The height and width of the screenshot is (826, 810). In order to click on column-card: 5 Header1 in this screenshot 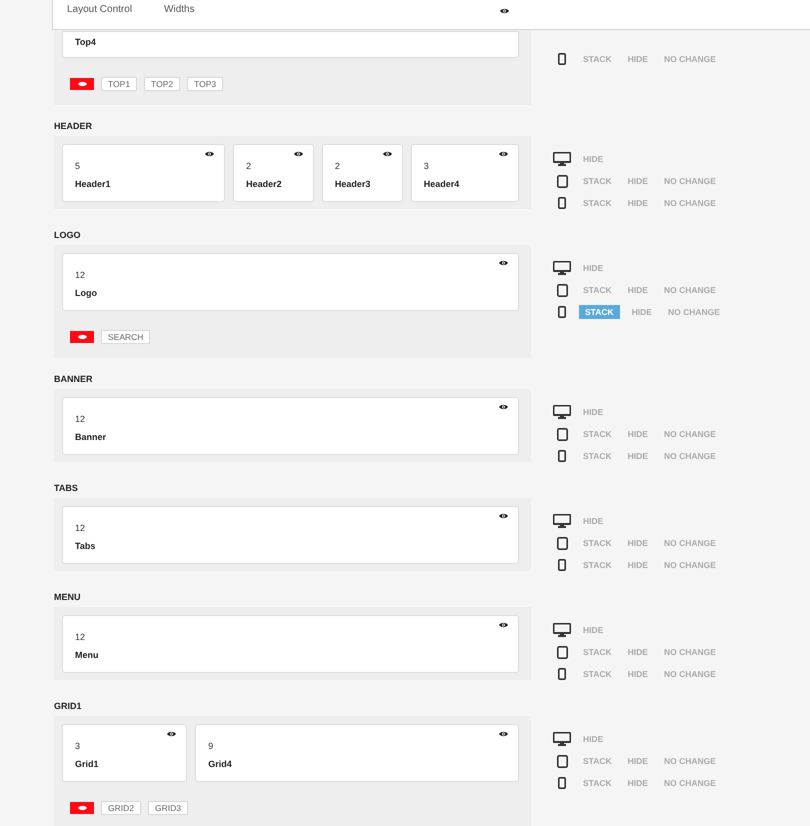, I will do `click(144, 173)`.